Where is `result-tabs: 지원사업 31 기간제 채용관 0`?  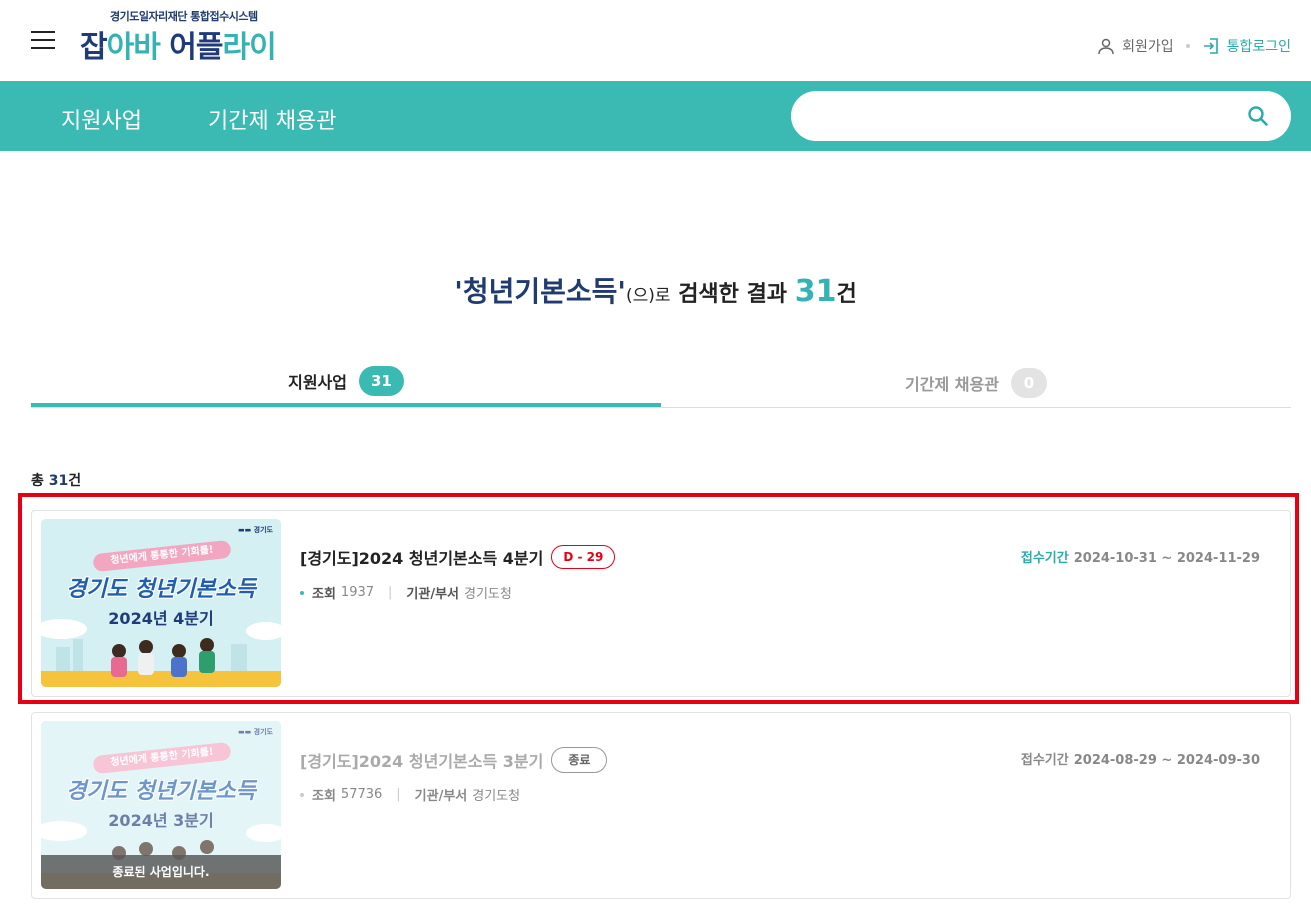
result-tabs: 지원사업 31 기간제 채용관 0 is located at coordinates (661, 383).